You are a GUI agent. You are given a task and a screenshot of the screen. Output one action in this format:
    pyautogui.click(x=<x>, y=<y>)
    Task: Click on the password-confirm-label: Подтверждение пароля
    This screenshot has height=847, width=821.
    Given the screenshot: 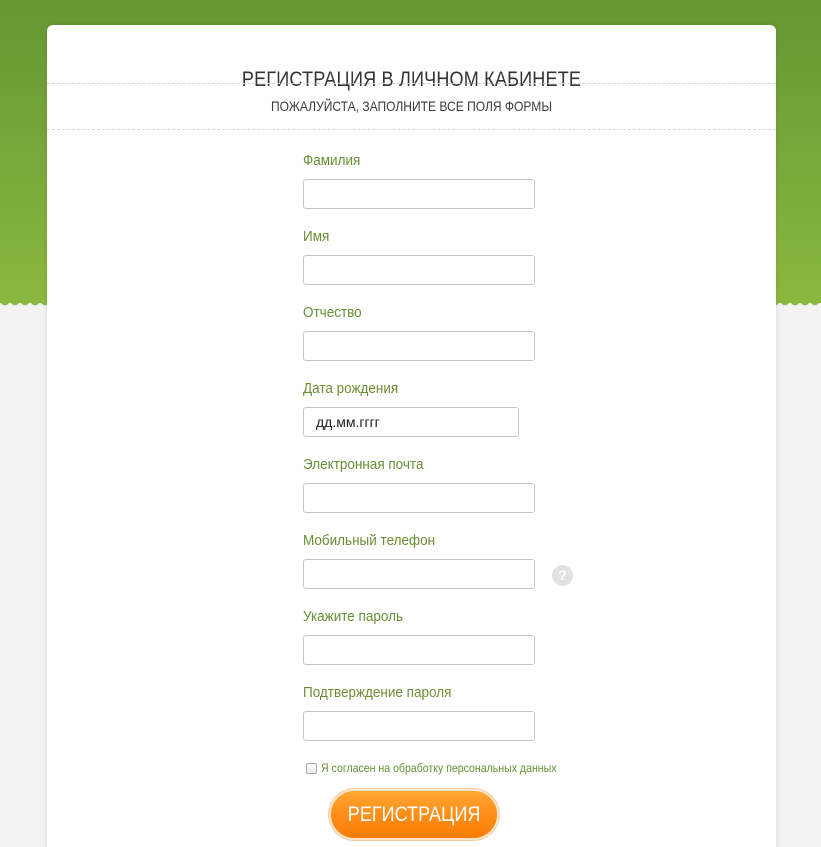 What is the action you would take?
    pyautogui.click(x=377, y=692)
    